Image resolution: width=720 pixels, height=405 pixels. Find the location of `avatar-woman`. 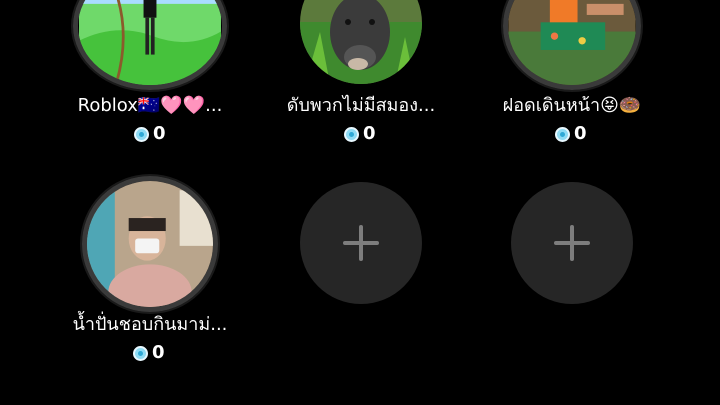

avatar-woman is located at coordinates (572, 45).